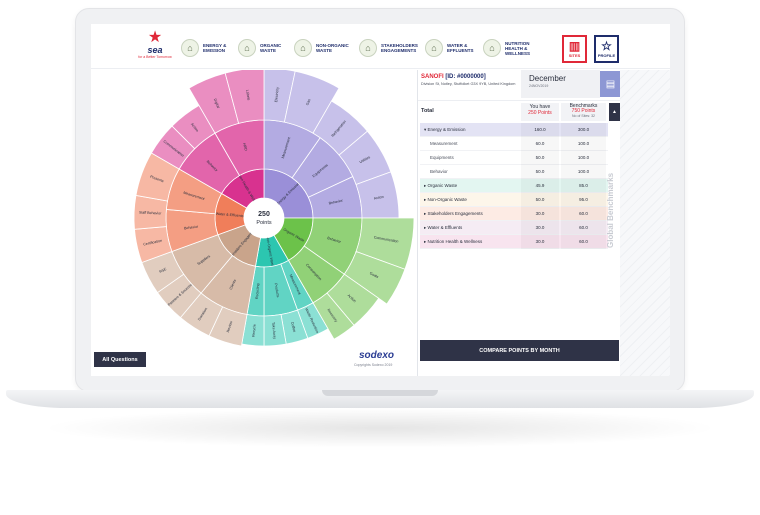 The image size is (760, 515). What do you see at coordinates (444, 143) in the screenshot?
I see `row-label: Measurement` at bounding box center [444, 143].